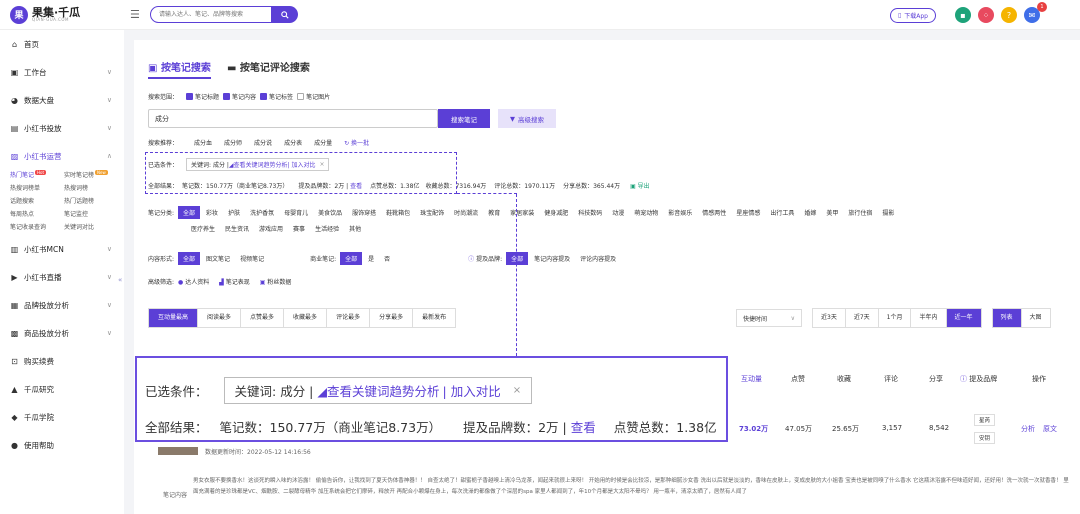 The height and width of the screenshot is (514, 1080). Describe the element at coordinates (844, 379) in the screenshot. I see `col-header-collect: 收藏` at that location.